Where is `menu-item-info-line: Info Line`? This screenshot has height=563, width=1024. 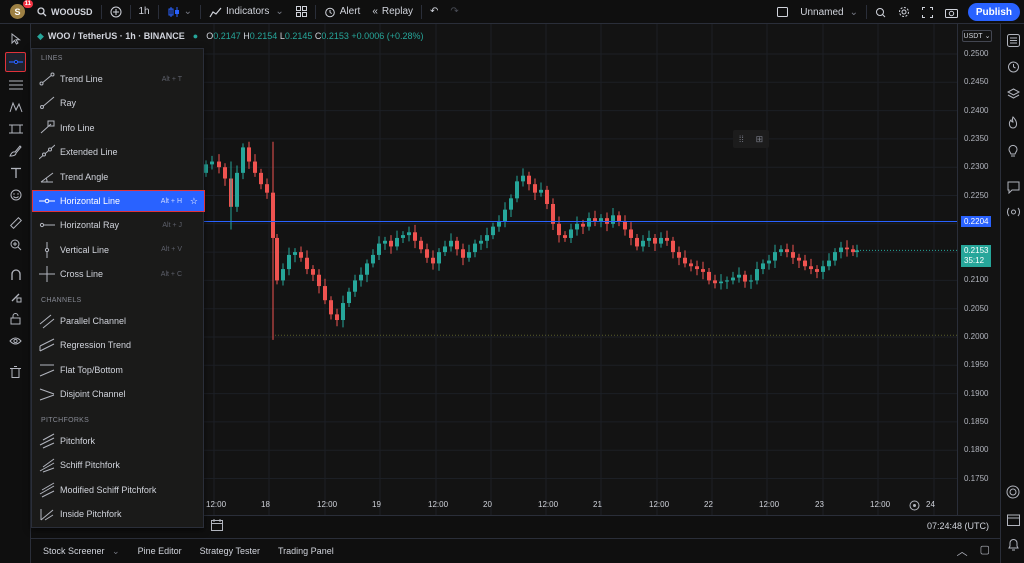 menu-item-info-line: Info Line is located at coordinates (118, 128).